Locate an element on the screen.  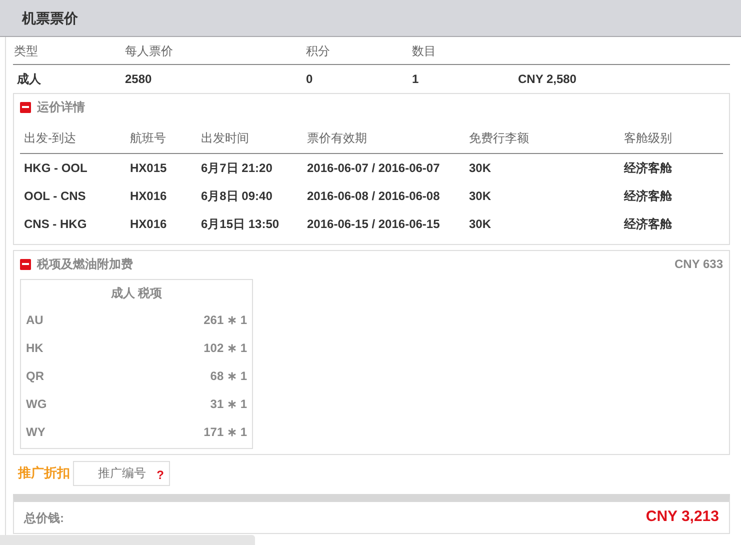
table-cell-text: 261 ∗ 1 is located at coordinates (225, 320).